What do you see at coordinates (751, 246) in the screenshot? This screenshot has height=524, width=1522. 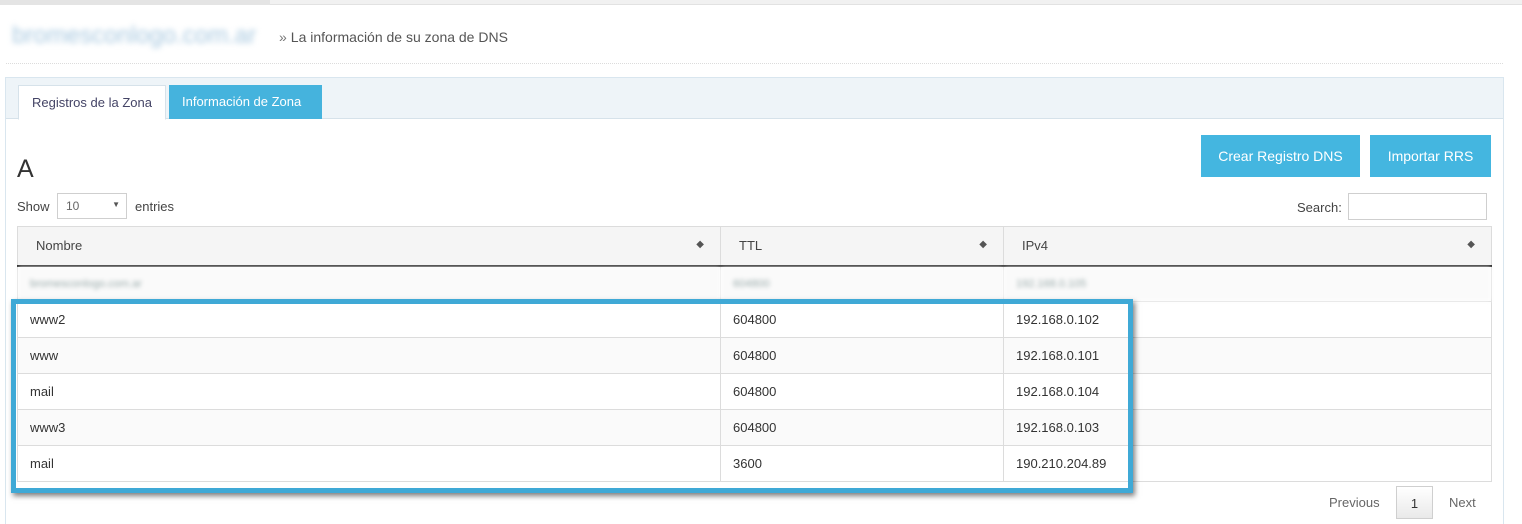 I see `column-header-label: TTL` at bounding box center [751, 246].